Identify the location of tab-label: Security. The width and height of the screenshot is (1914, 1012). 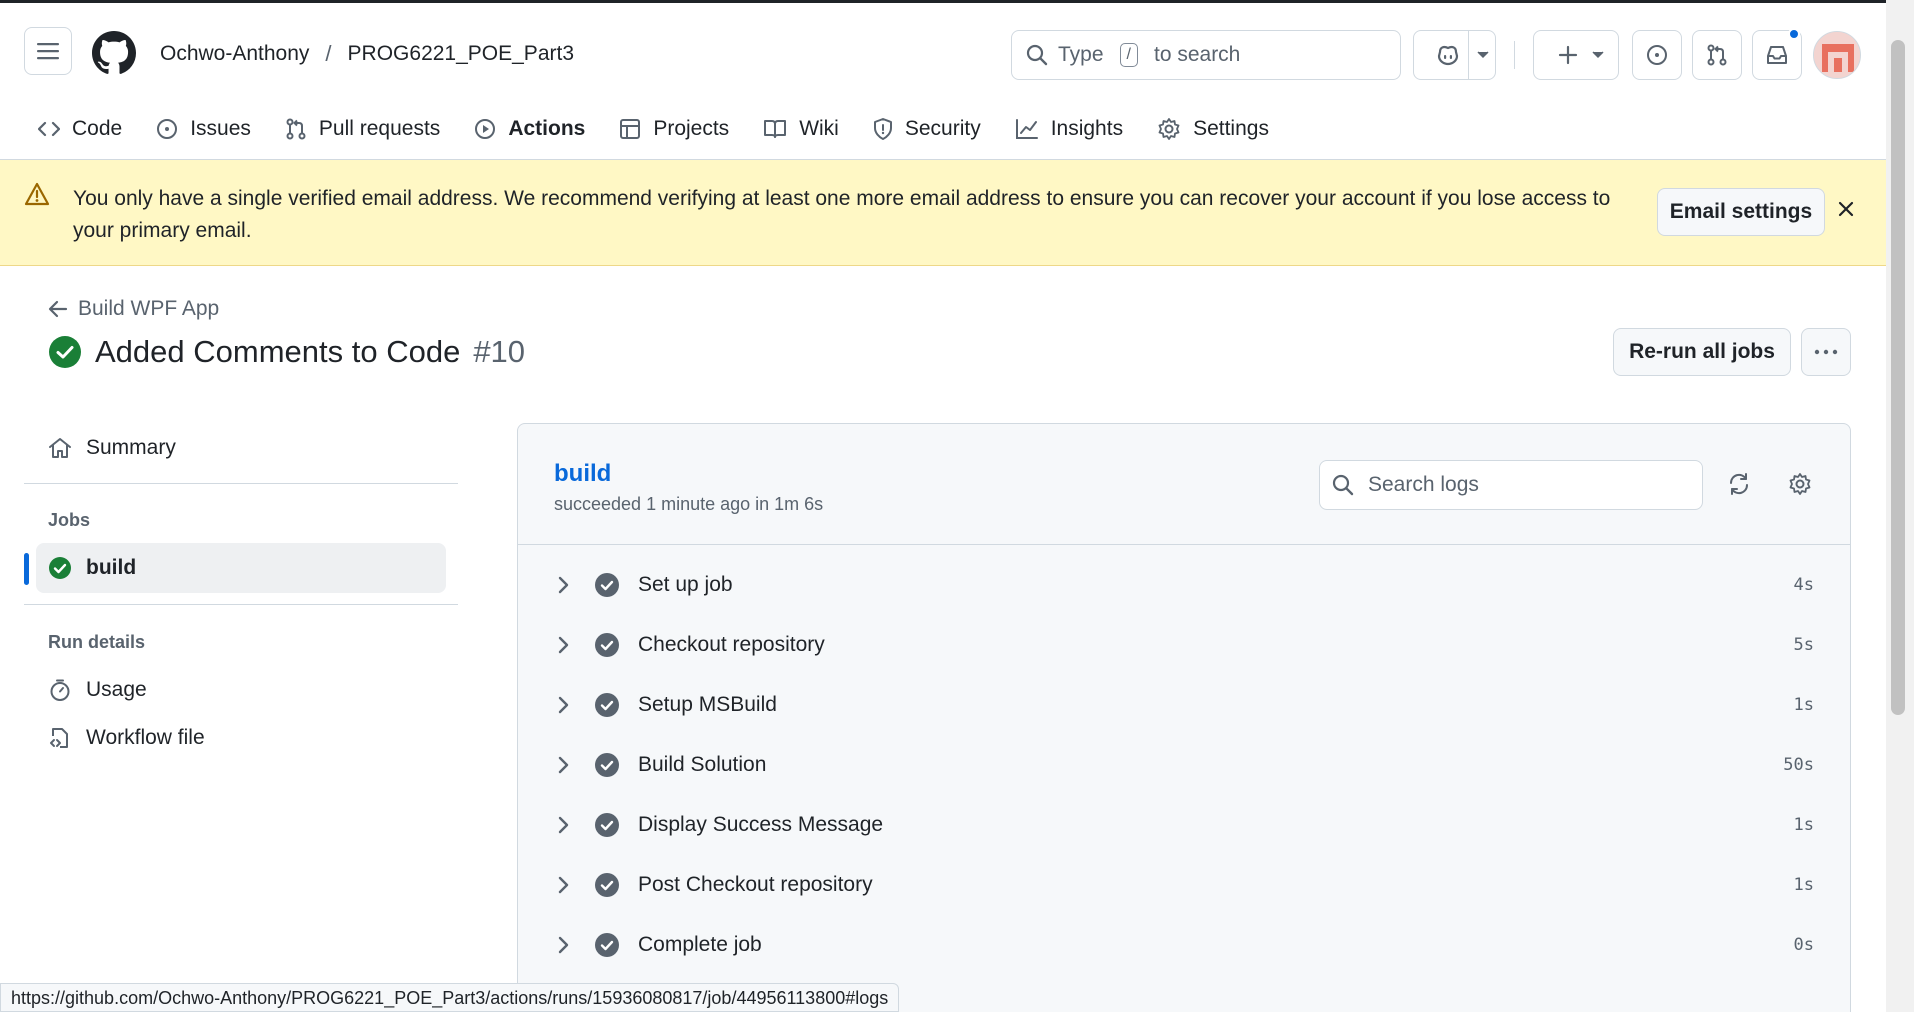
(942, 128).